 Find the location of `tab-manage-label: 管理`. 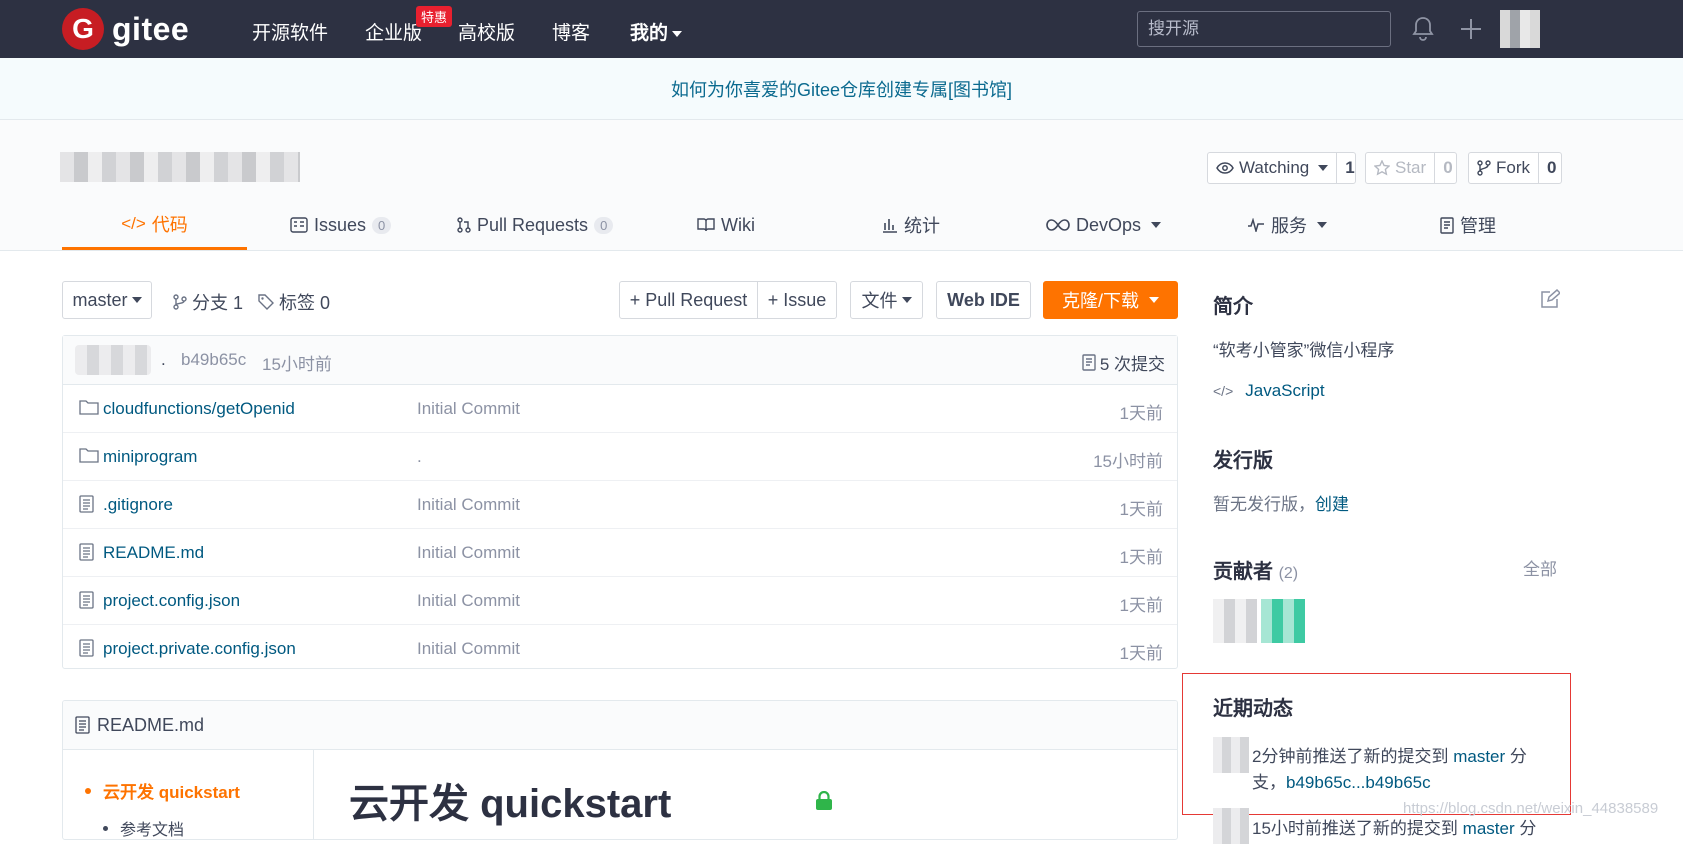

tab-manage-label: 管理 is located at coordinates (1478, 226).